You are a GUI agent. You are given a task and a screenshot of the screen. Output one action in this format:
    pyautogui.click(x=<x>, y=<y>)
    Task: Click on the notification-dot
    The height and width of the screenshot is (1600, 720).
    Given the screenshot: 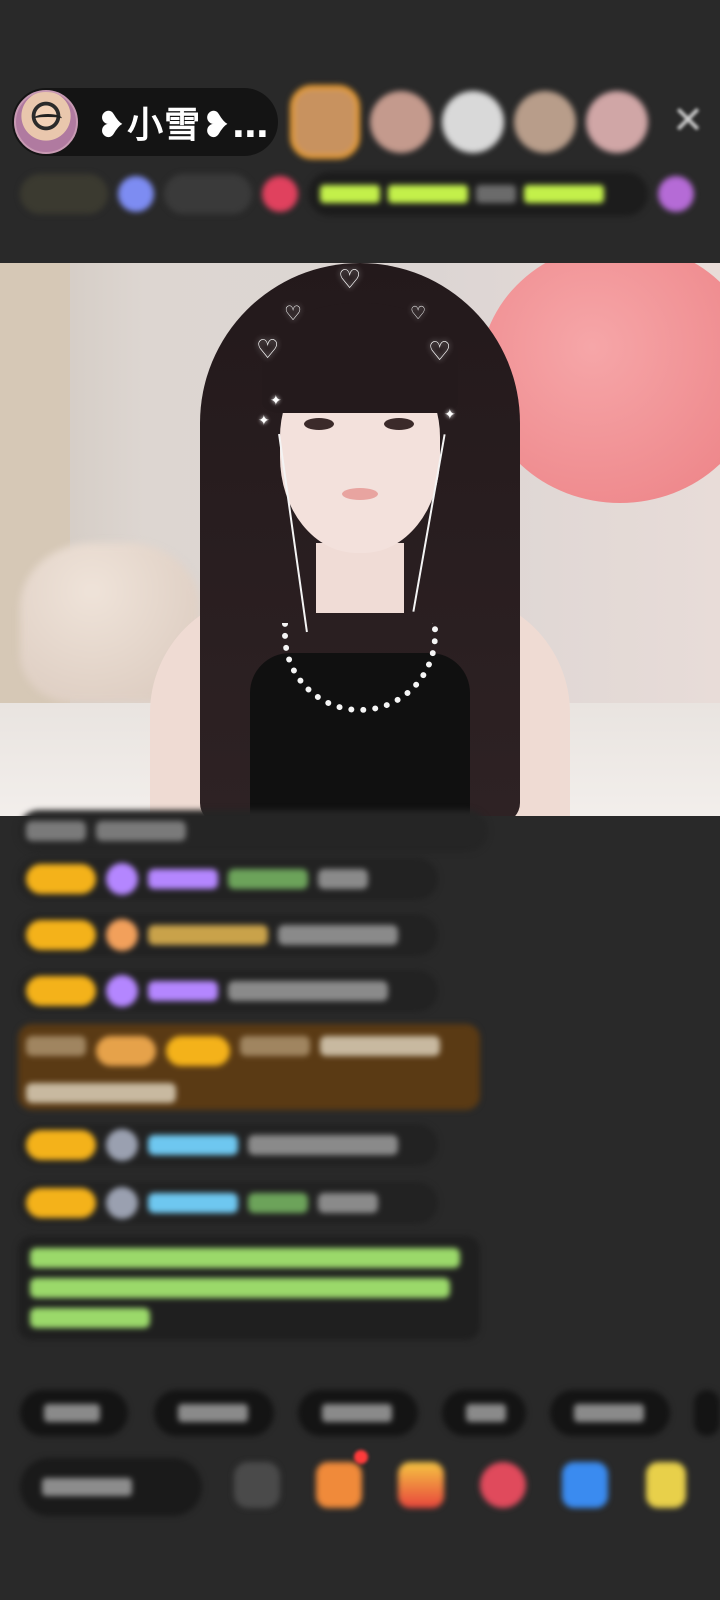 What is the action you would take?
    pyautogui.click(x=361, y=1457)
    